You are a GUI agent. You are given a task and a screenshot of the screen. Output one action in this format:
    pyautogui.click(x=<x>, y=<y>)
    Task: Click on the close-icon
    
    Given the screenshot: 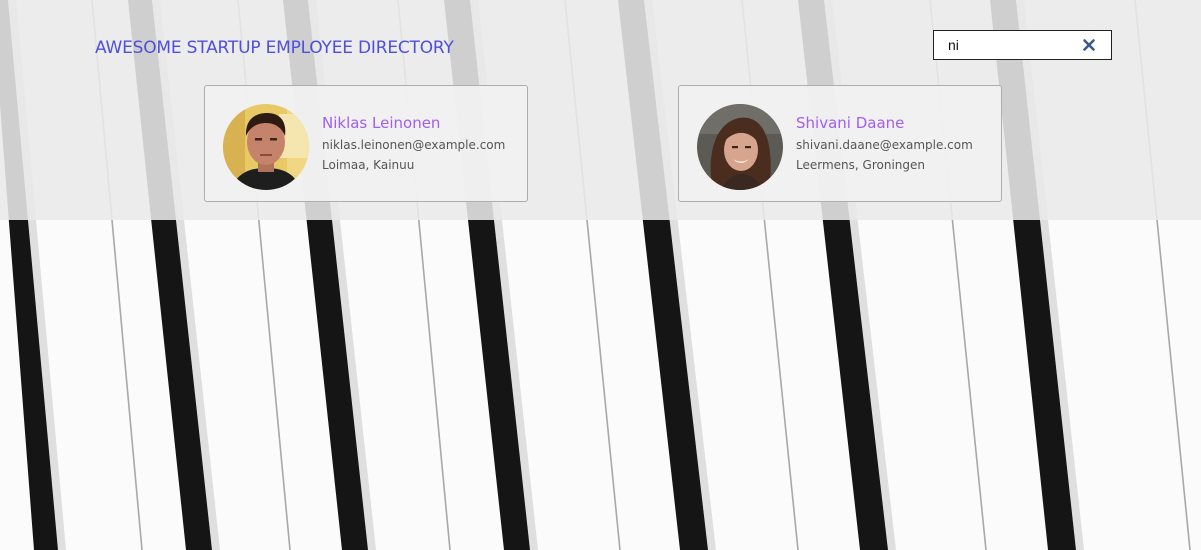 What is the action you would take?
    pyautogui.click(x=1089, y=45)
    